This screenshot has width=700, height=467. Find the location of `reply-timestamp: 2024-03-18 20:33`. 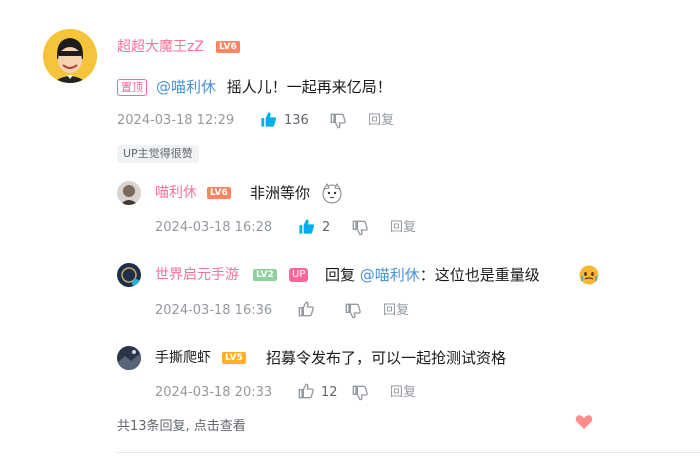

reply-timestamp: 2024-03-18 20:33 is located at coordinates (214, 392).